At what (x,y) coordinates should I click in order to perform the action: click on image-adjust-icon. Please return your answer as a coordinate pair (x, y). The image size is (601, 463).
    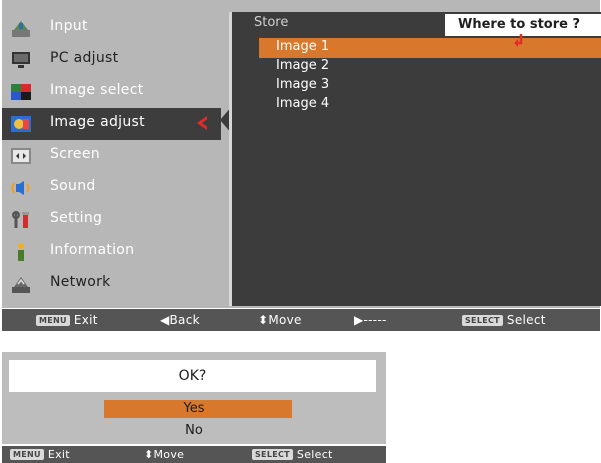
    Looking at the image, I should click on (21, 124).